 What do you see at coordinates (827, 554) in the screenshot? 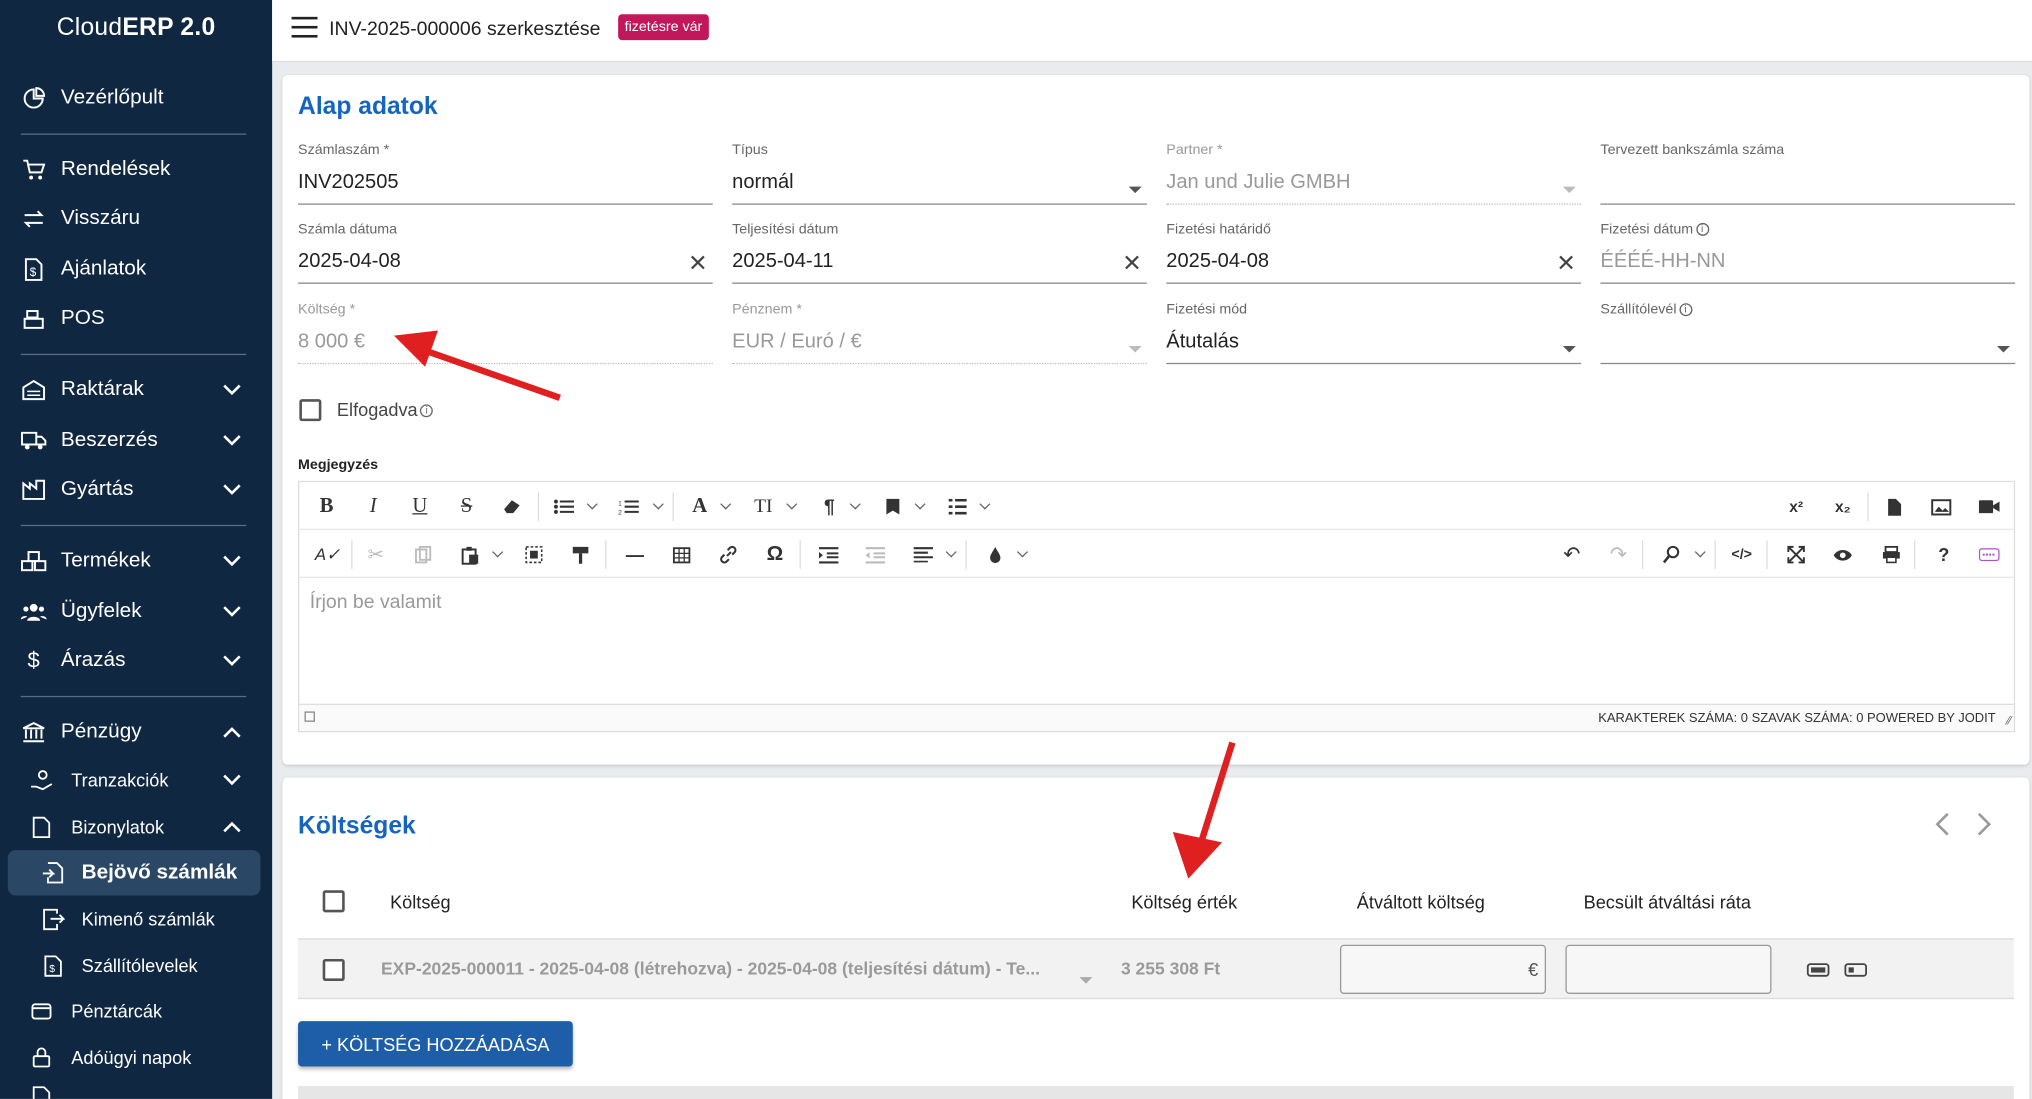
I see `indent-icon` at bounding box center [827, 554].